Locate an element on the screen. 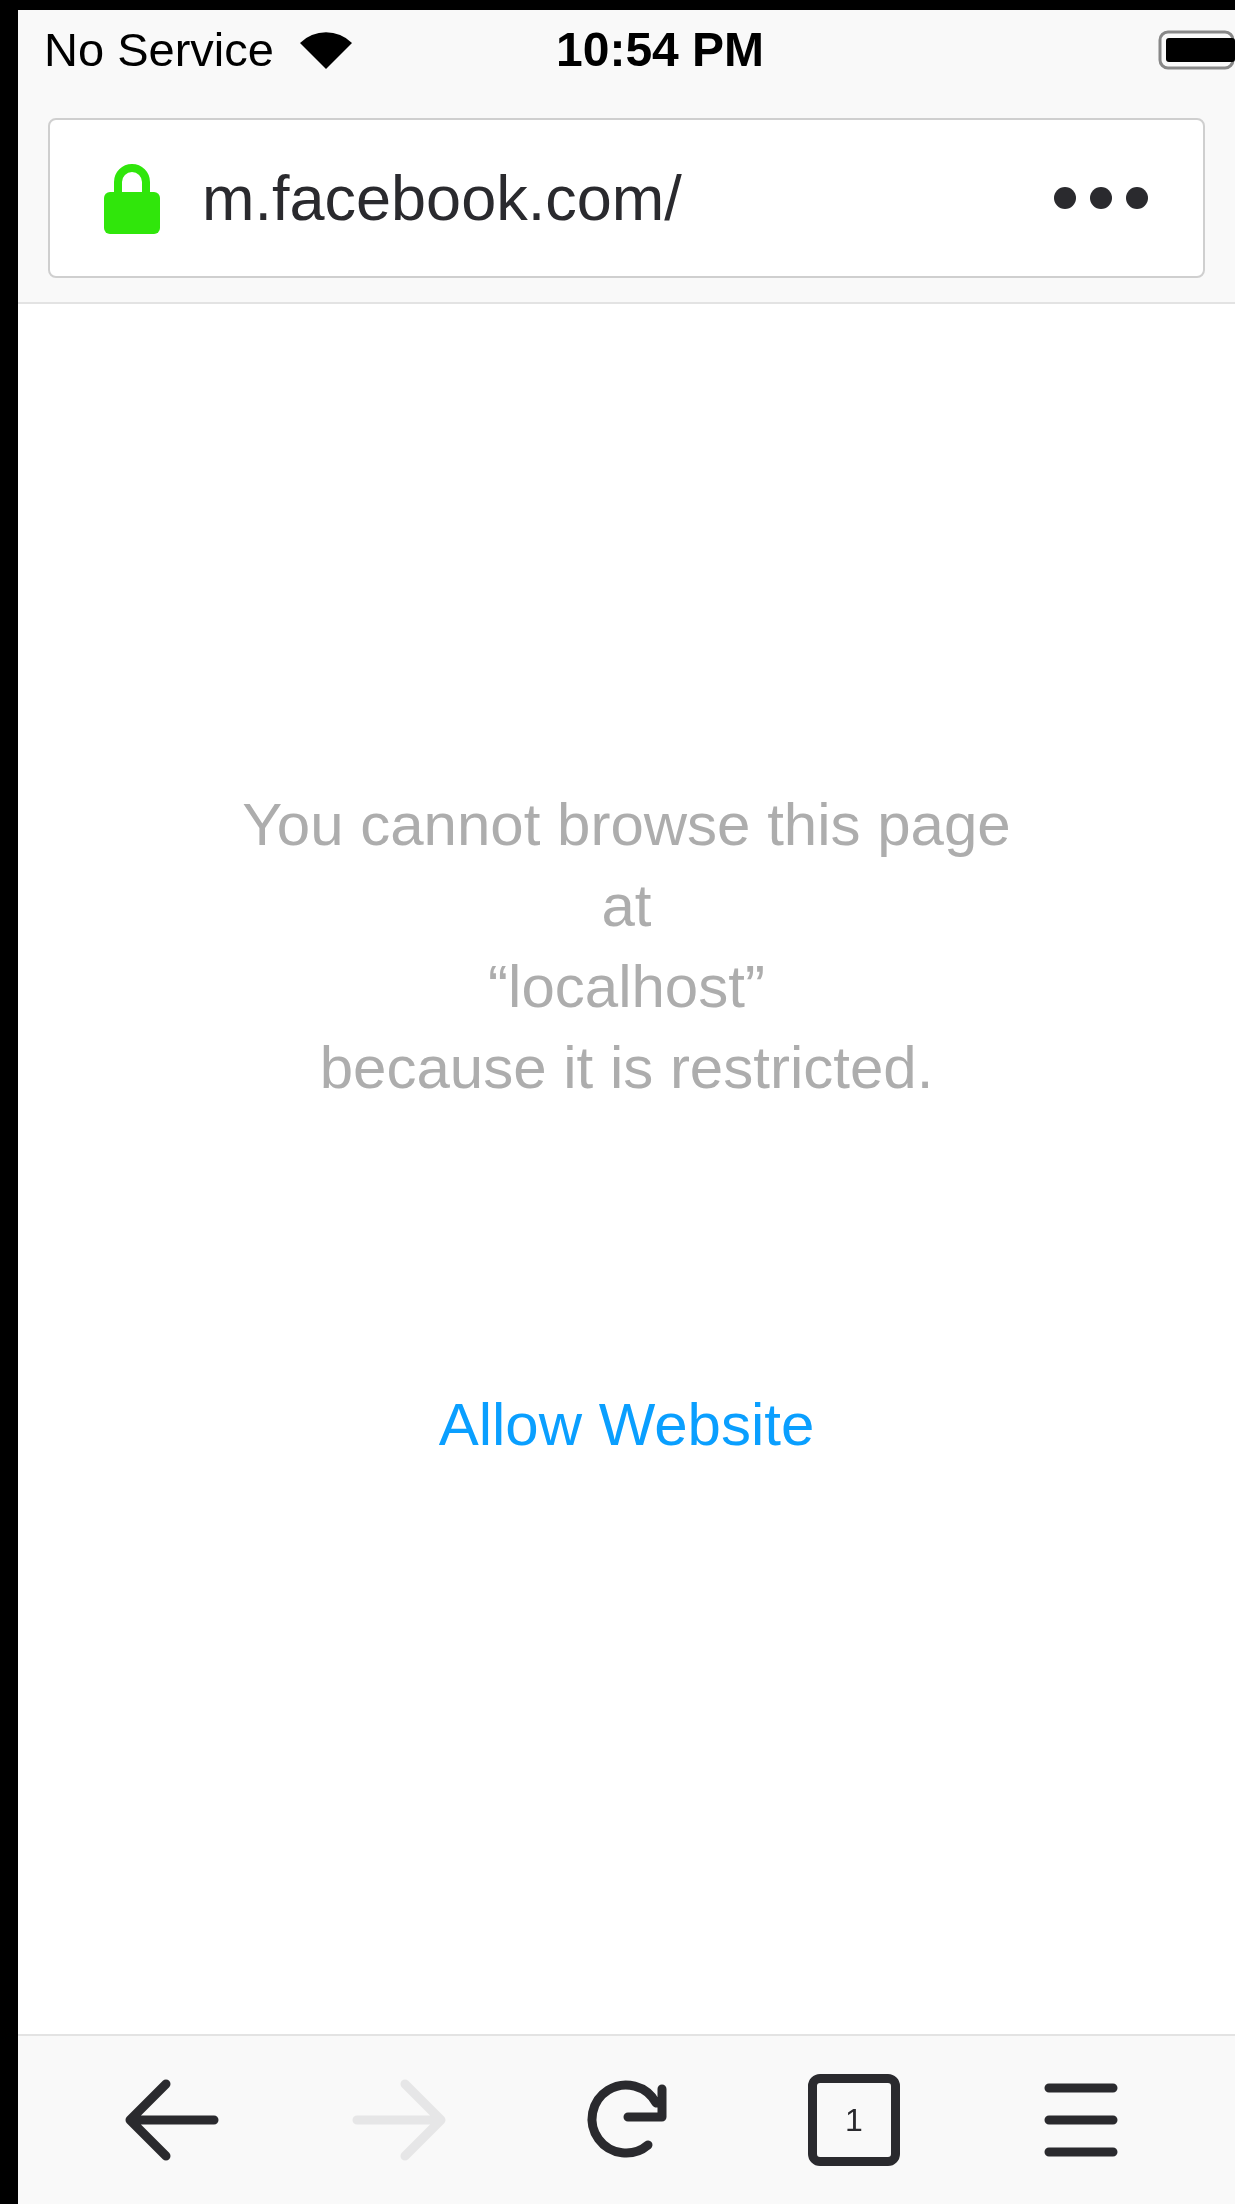 This screenshot has width=1235, height=2204. back-arrow-icon is located at coordinates (171, 2120).